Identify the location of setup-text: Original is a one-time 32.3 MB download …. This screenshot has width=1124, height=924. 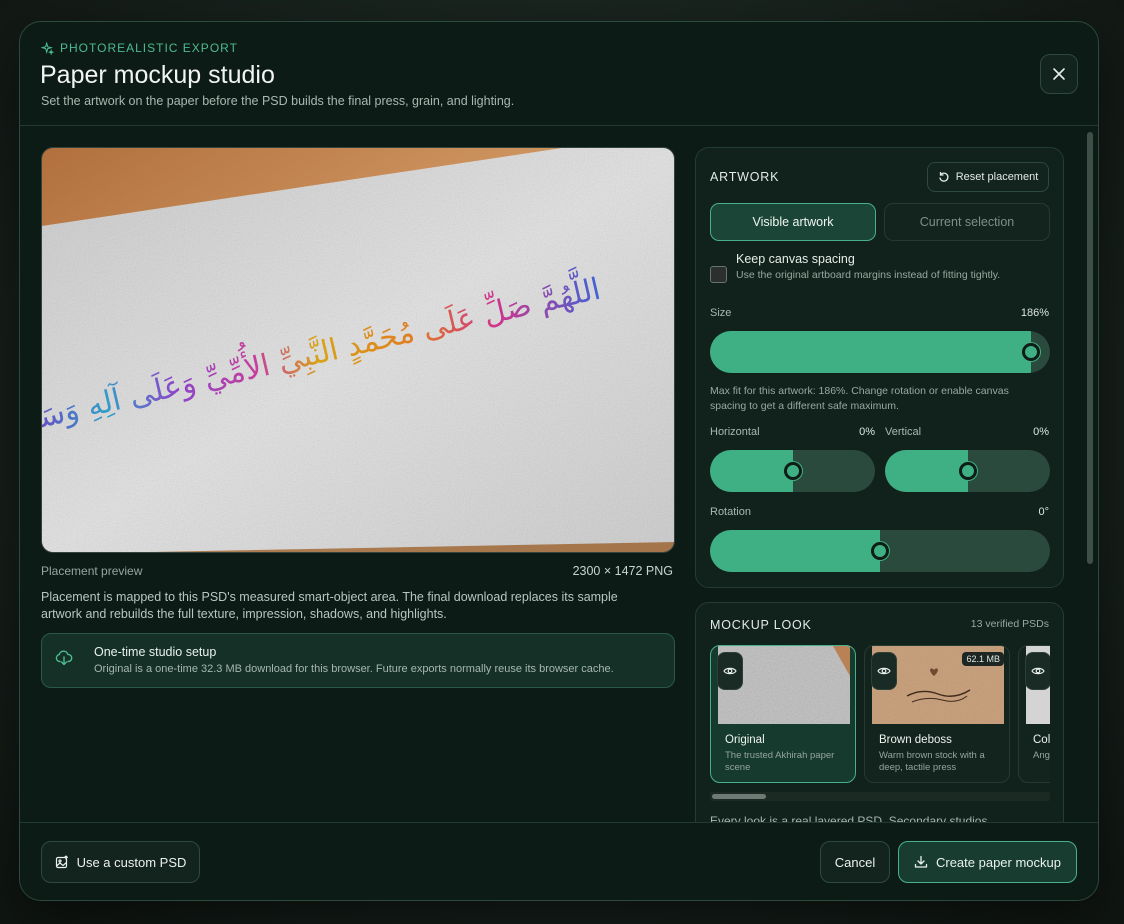
(354, 669).